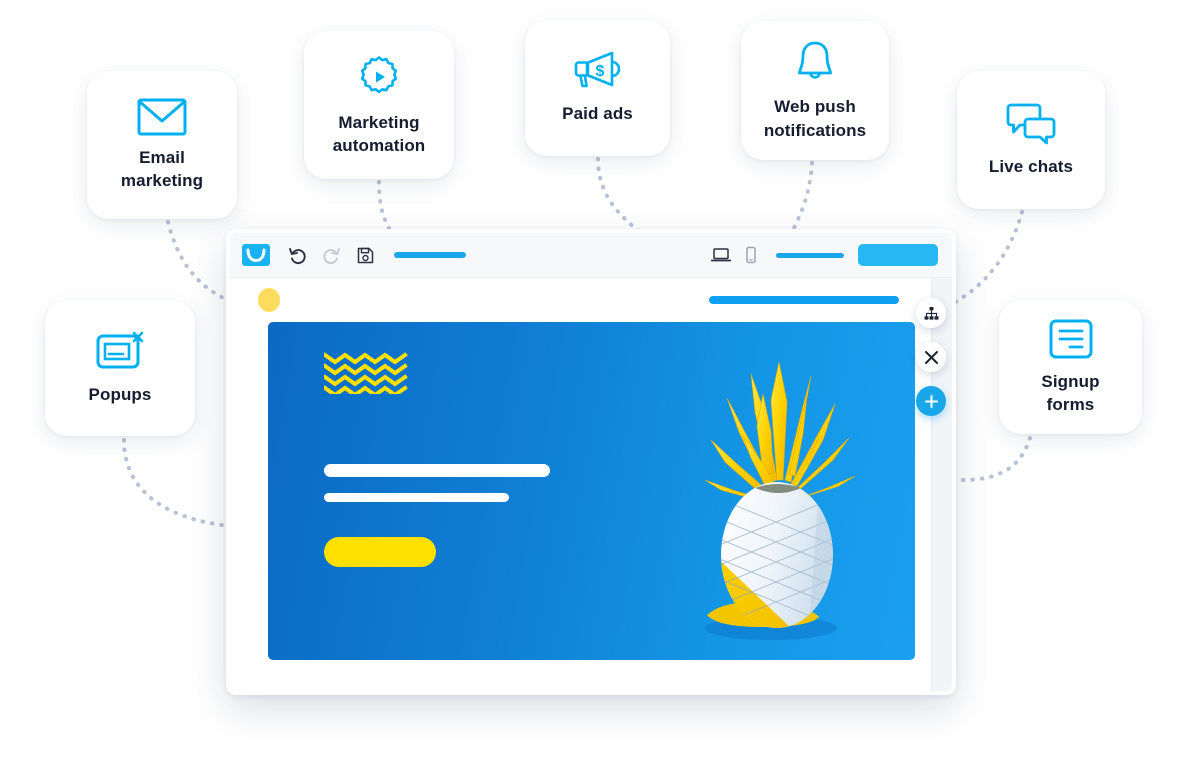 This screenshot has height=763, width=1193. Describe the element at coordinates (200, 262) in the screenshot. I see `connector-email` at that location.